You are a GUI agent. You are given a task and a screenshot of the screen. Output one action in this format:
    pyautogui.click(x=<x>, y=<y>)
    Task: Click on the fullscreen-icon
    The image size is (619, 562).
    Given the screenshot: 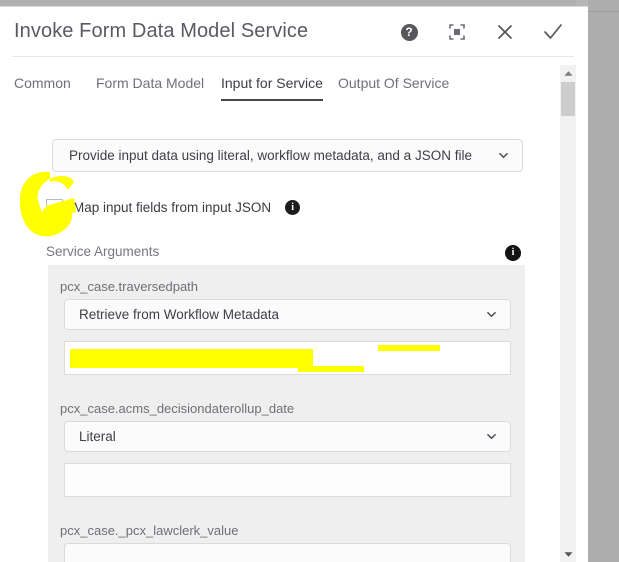 What is the action you would take?
    pyautogui.click(x=457, y=32)
    